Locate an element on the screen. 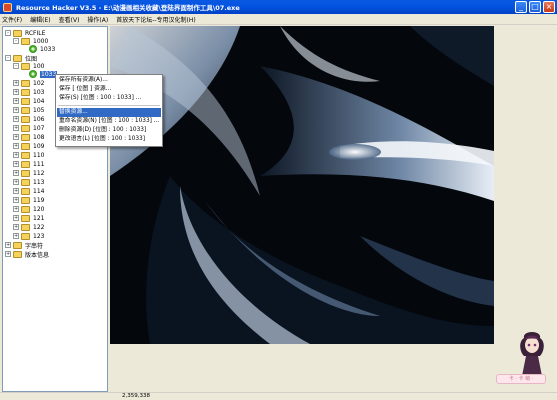 Image resolution: width=557 pixels, height=400 pixels. context-menu-item: 更改语言(L) [位图 : 100 : 1033] is located at coordinates (109, 139).